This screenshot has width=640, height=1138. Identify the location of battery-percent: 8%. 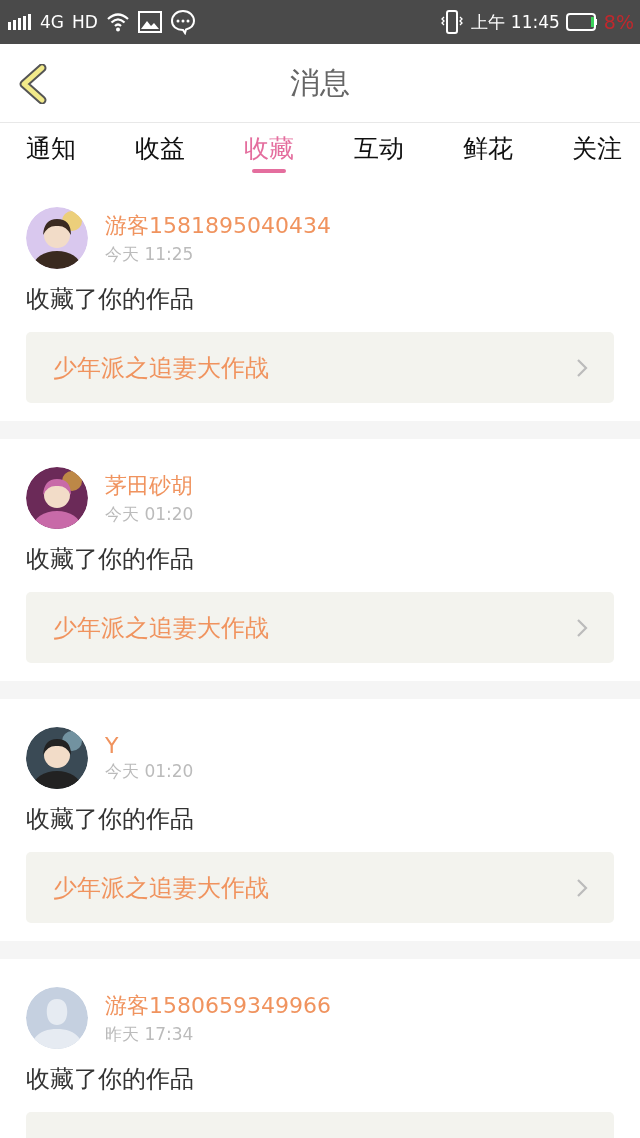
(618, 22).